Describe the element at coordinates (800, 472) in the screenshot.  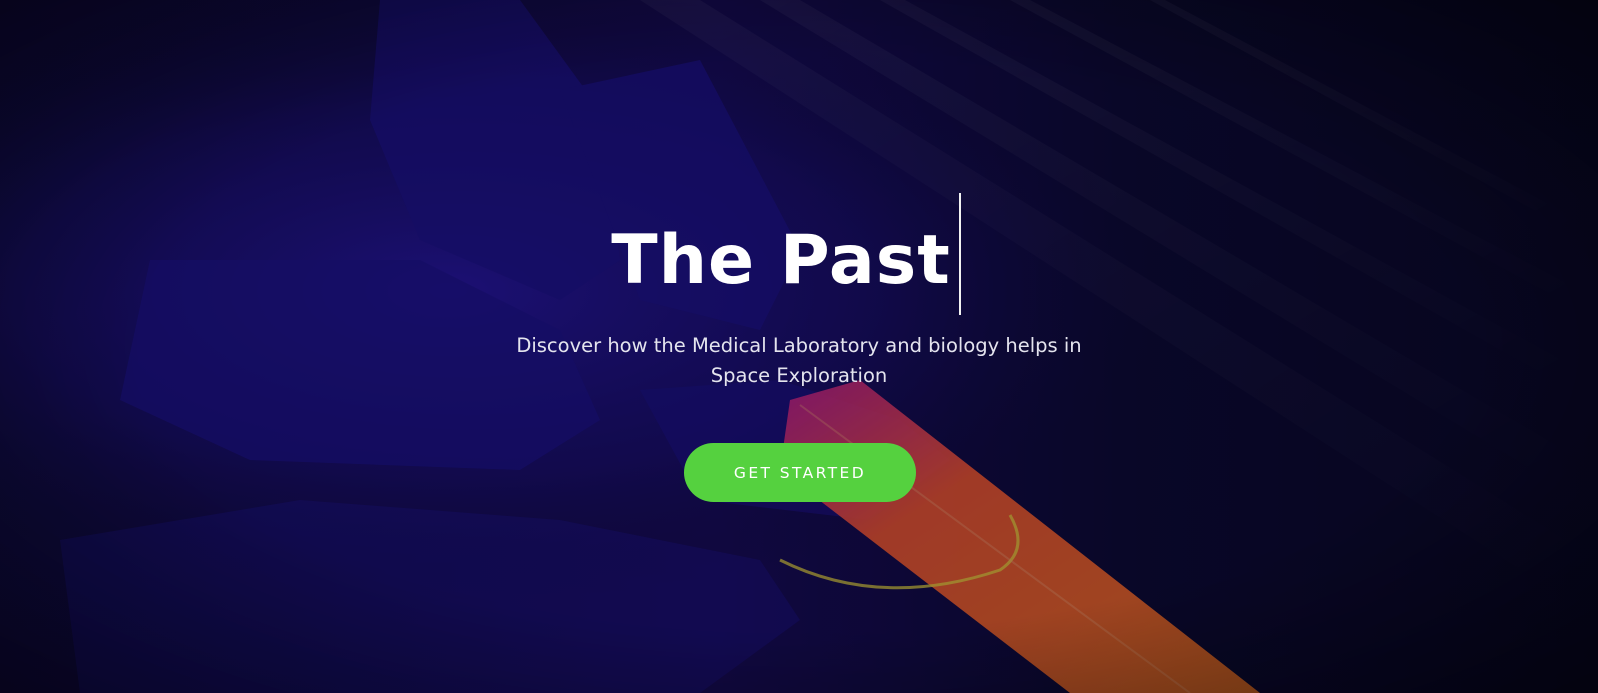
I see `get-started-button: GET STARTED` at that location.